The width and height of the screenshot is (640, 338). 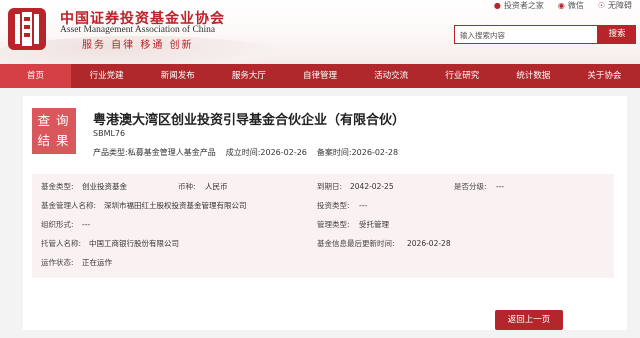 I want to click on nav-item-party-building: 行业党建, so click(x=106, y=76).